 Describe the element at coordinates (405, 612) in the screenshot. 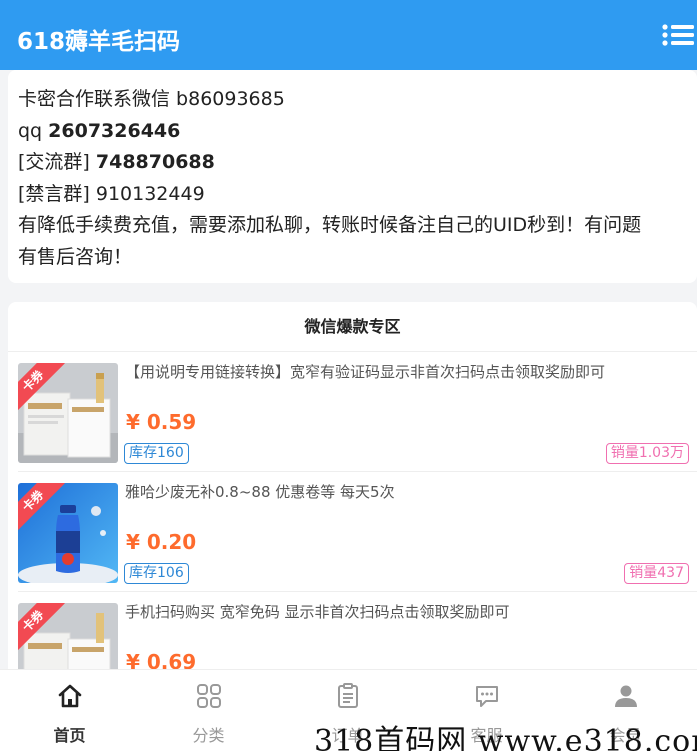

I see `product-name: 手机扫码购买 宽窄免码 显示非首次扫码点击领取奖励即可` at that location.